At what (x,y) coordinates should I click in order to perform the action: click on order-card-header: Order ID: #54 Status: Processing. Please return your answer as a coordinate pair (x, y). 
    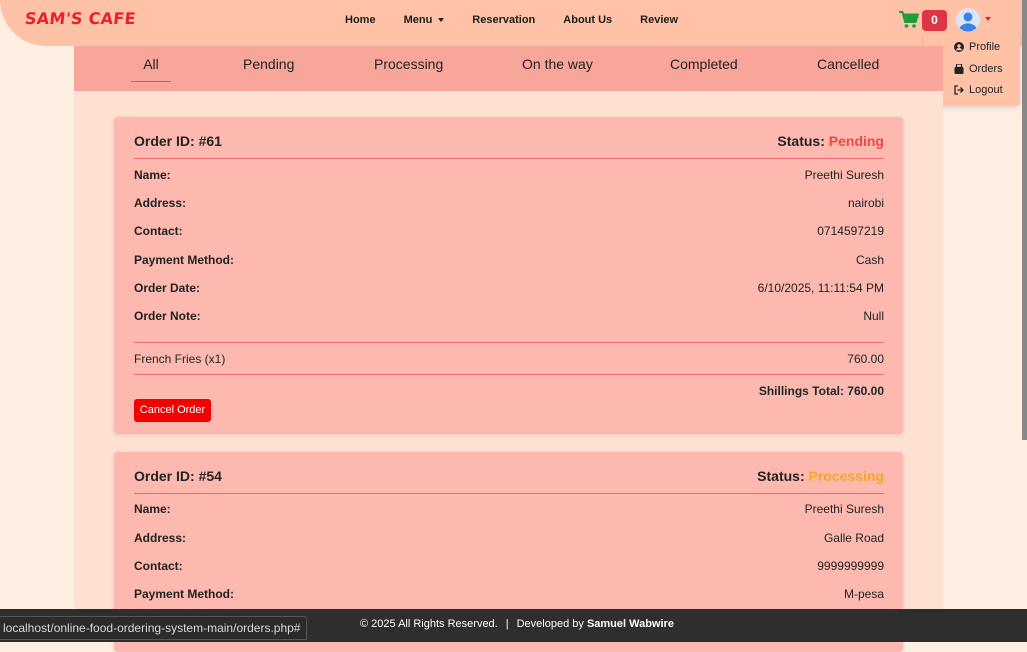
    Looking at the image, I should click on (509, 481).